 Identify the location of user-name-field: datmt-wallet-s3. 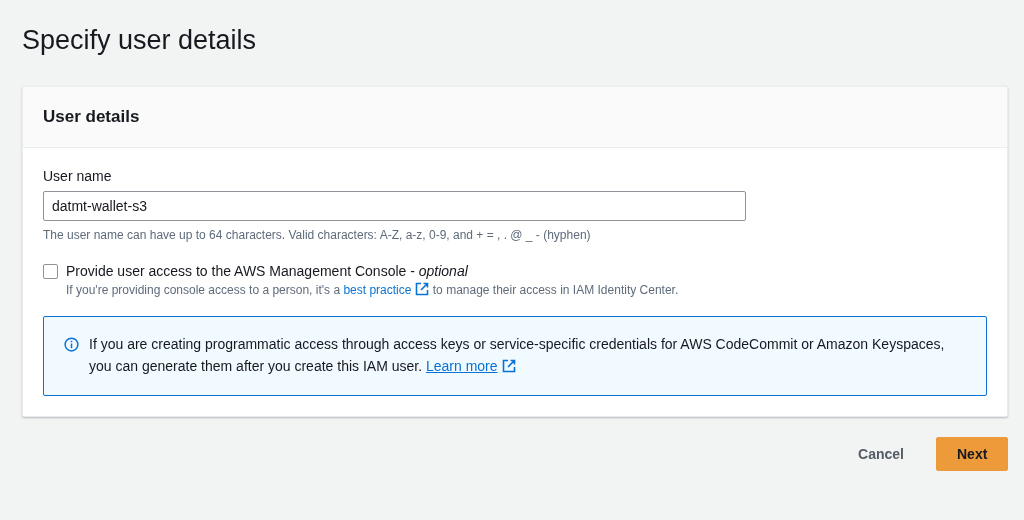
(394, 206).